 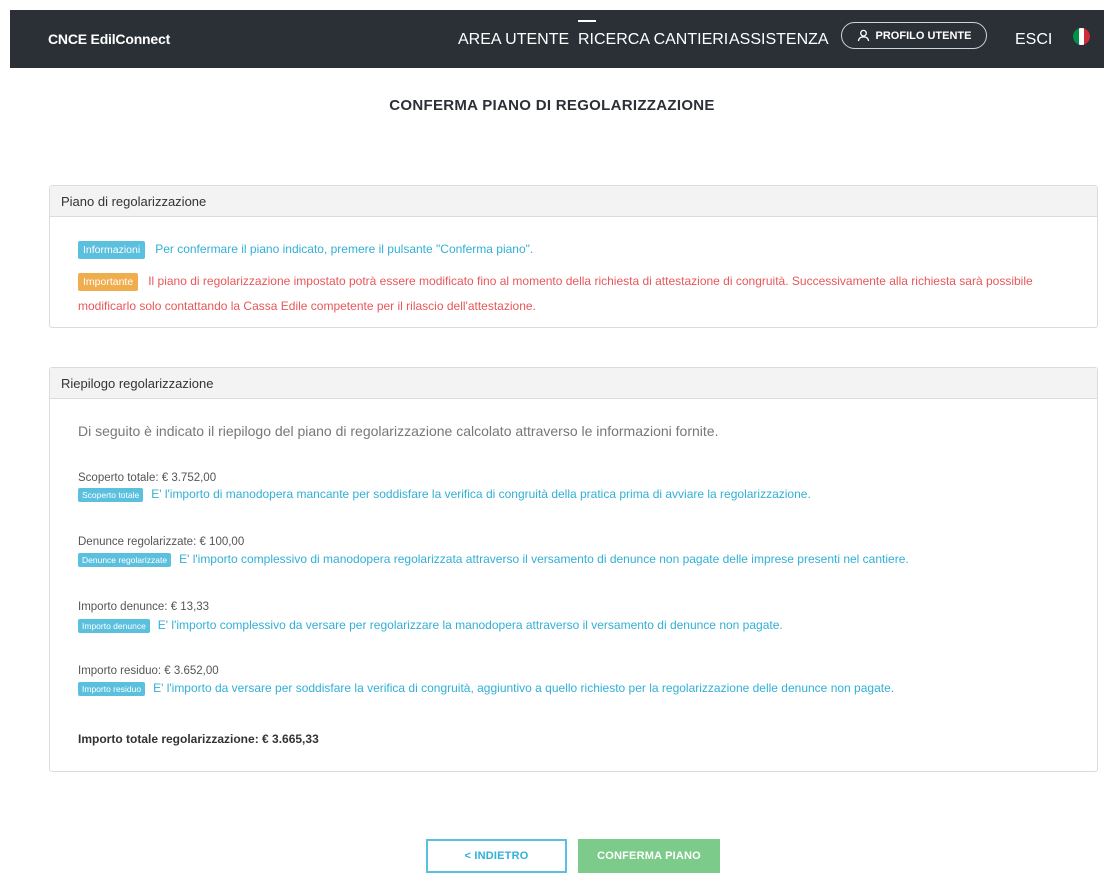 I want to click on profile-button-label: PROFILO UTENTE, so click(x=923, y=35).